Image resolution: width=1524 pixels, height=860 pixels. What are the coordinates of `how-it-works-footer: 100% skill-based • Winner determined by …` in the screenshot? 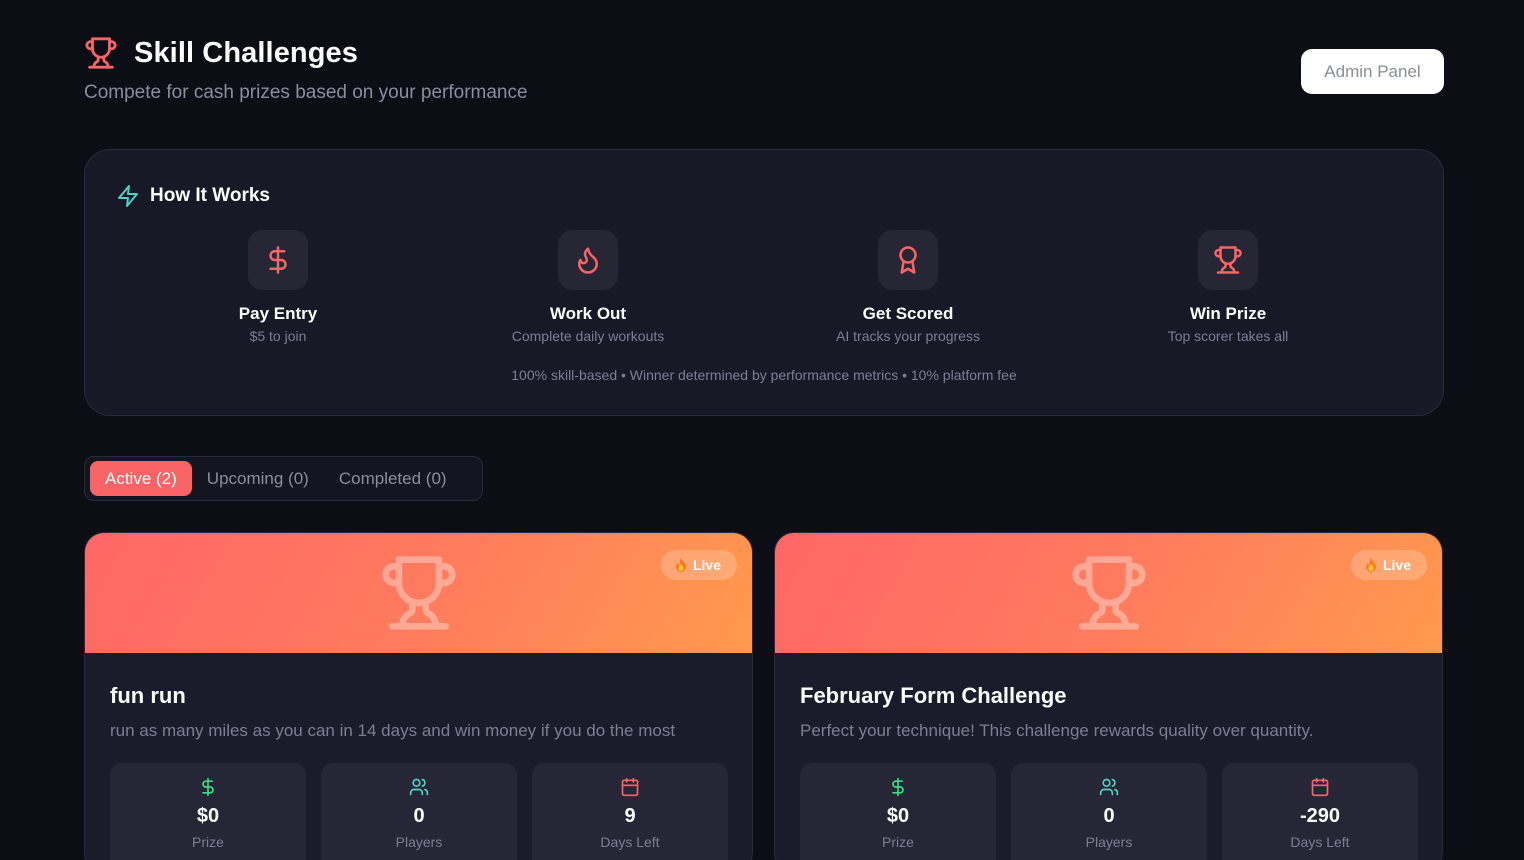 It's located at (764, 375).